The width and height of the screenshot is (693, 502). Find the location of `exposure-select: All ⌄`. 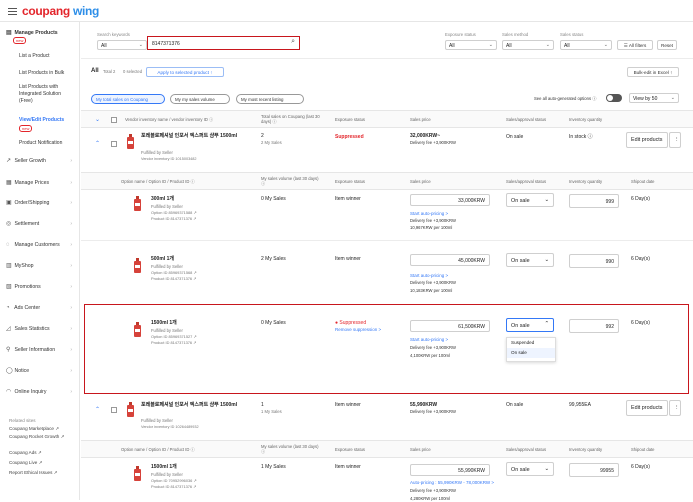

exposure-select: All ⌄ is located at coordinates (471, 45).